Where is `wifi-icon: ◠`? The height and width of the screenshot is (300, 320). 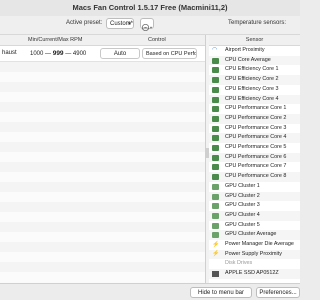 wifi-icon: ◠ is located at coordinates (215, 50).